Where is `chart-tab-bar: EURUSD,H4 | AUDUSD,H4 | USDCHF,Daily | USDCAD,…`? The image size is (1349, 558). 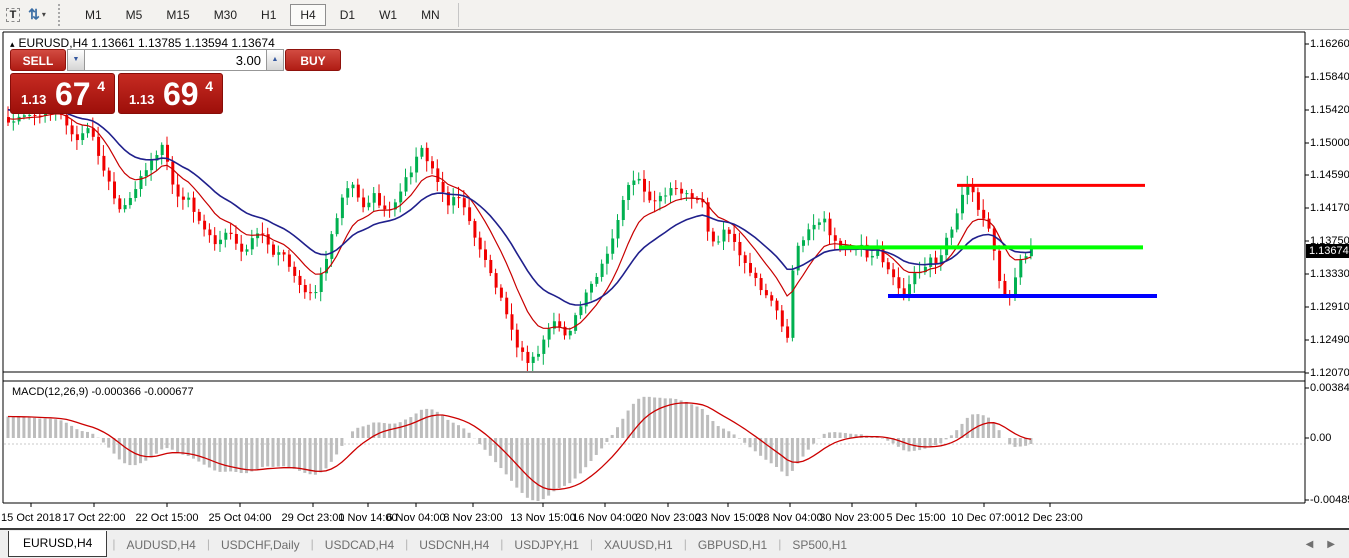
chart-tab-bar: EURUSD,H4 | AUDUSD,H4 | USDCHF,Daily | USDCAD,… is located at coordinates (674, 544).